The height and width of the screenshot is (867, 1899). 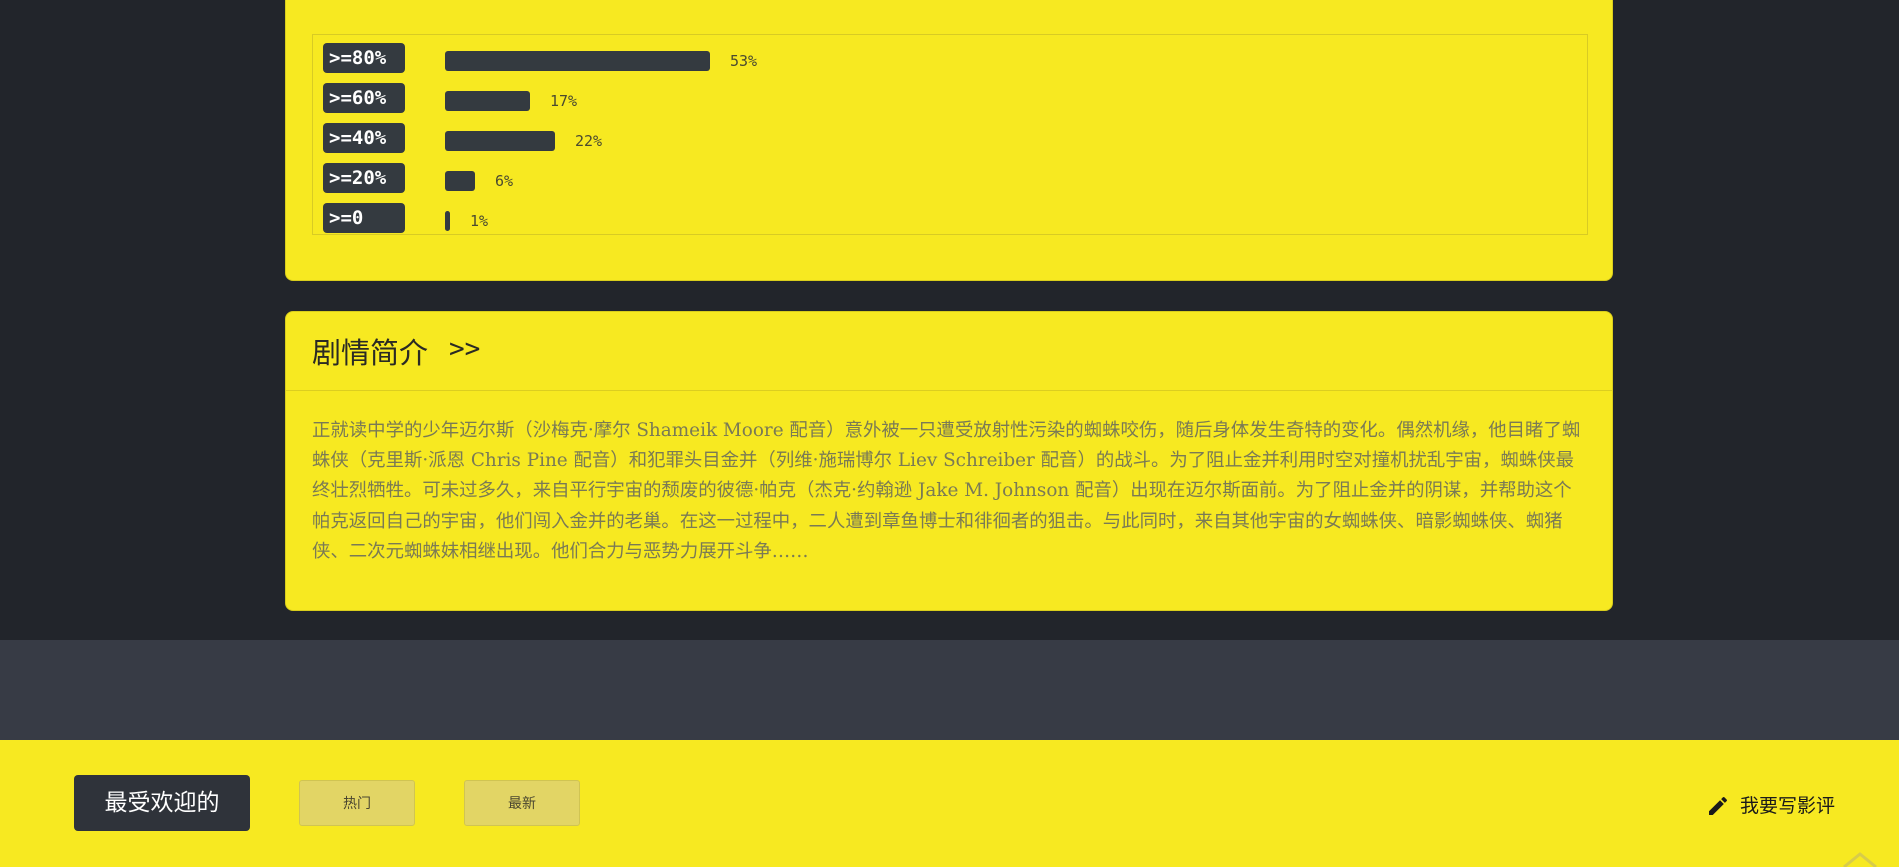 What do you see at coordinates (479, 221) in the screenshot?
I see `rating-percent: 1%` at bounding box center [479, 221].